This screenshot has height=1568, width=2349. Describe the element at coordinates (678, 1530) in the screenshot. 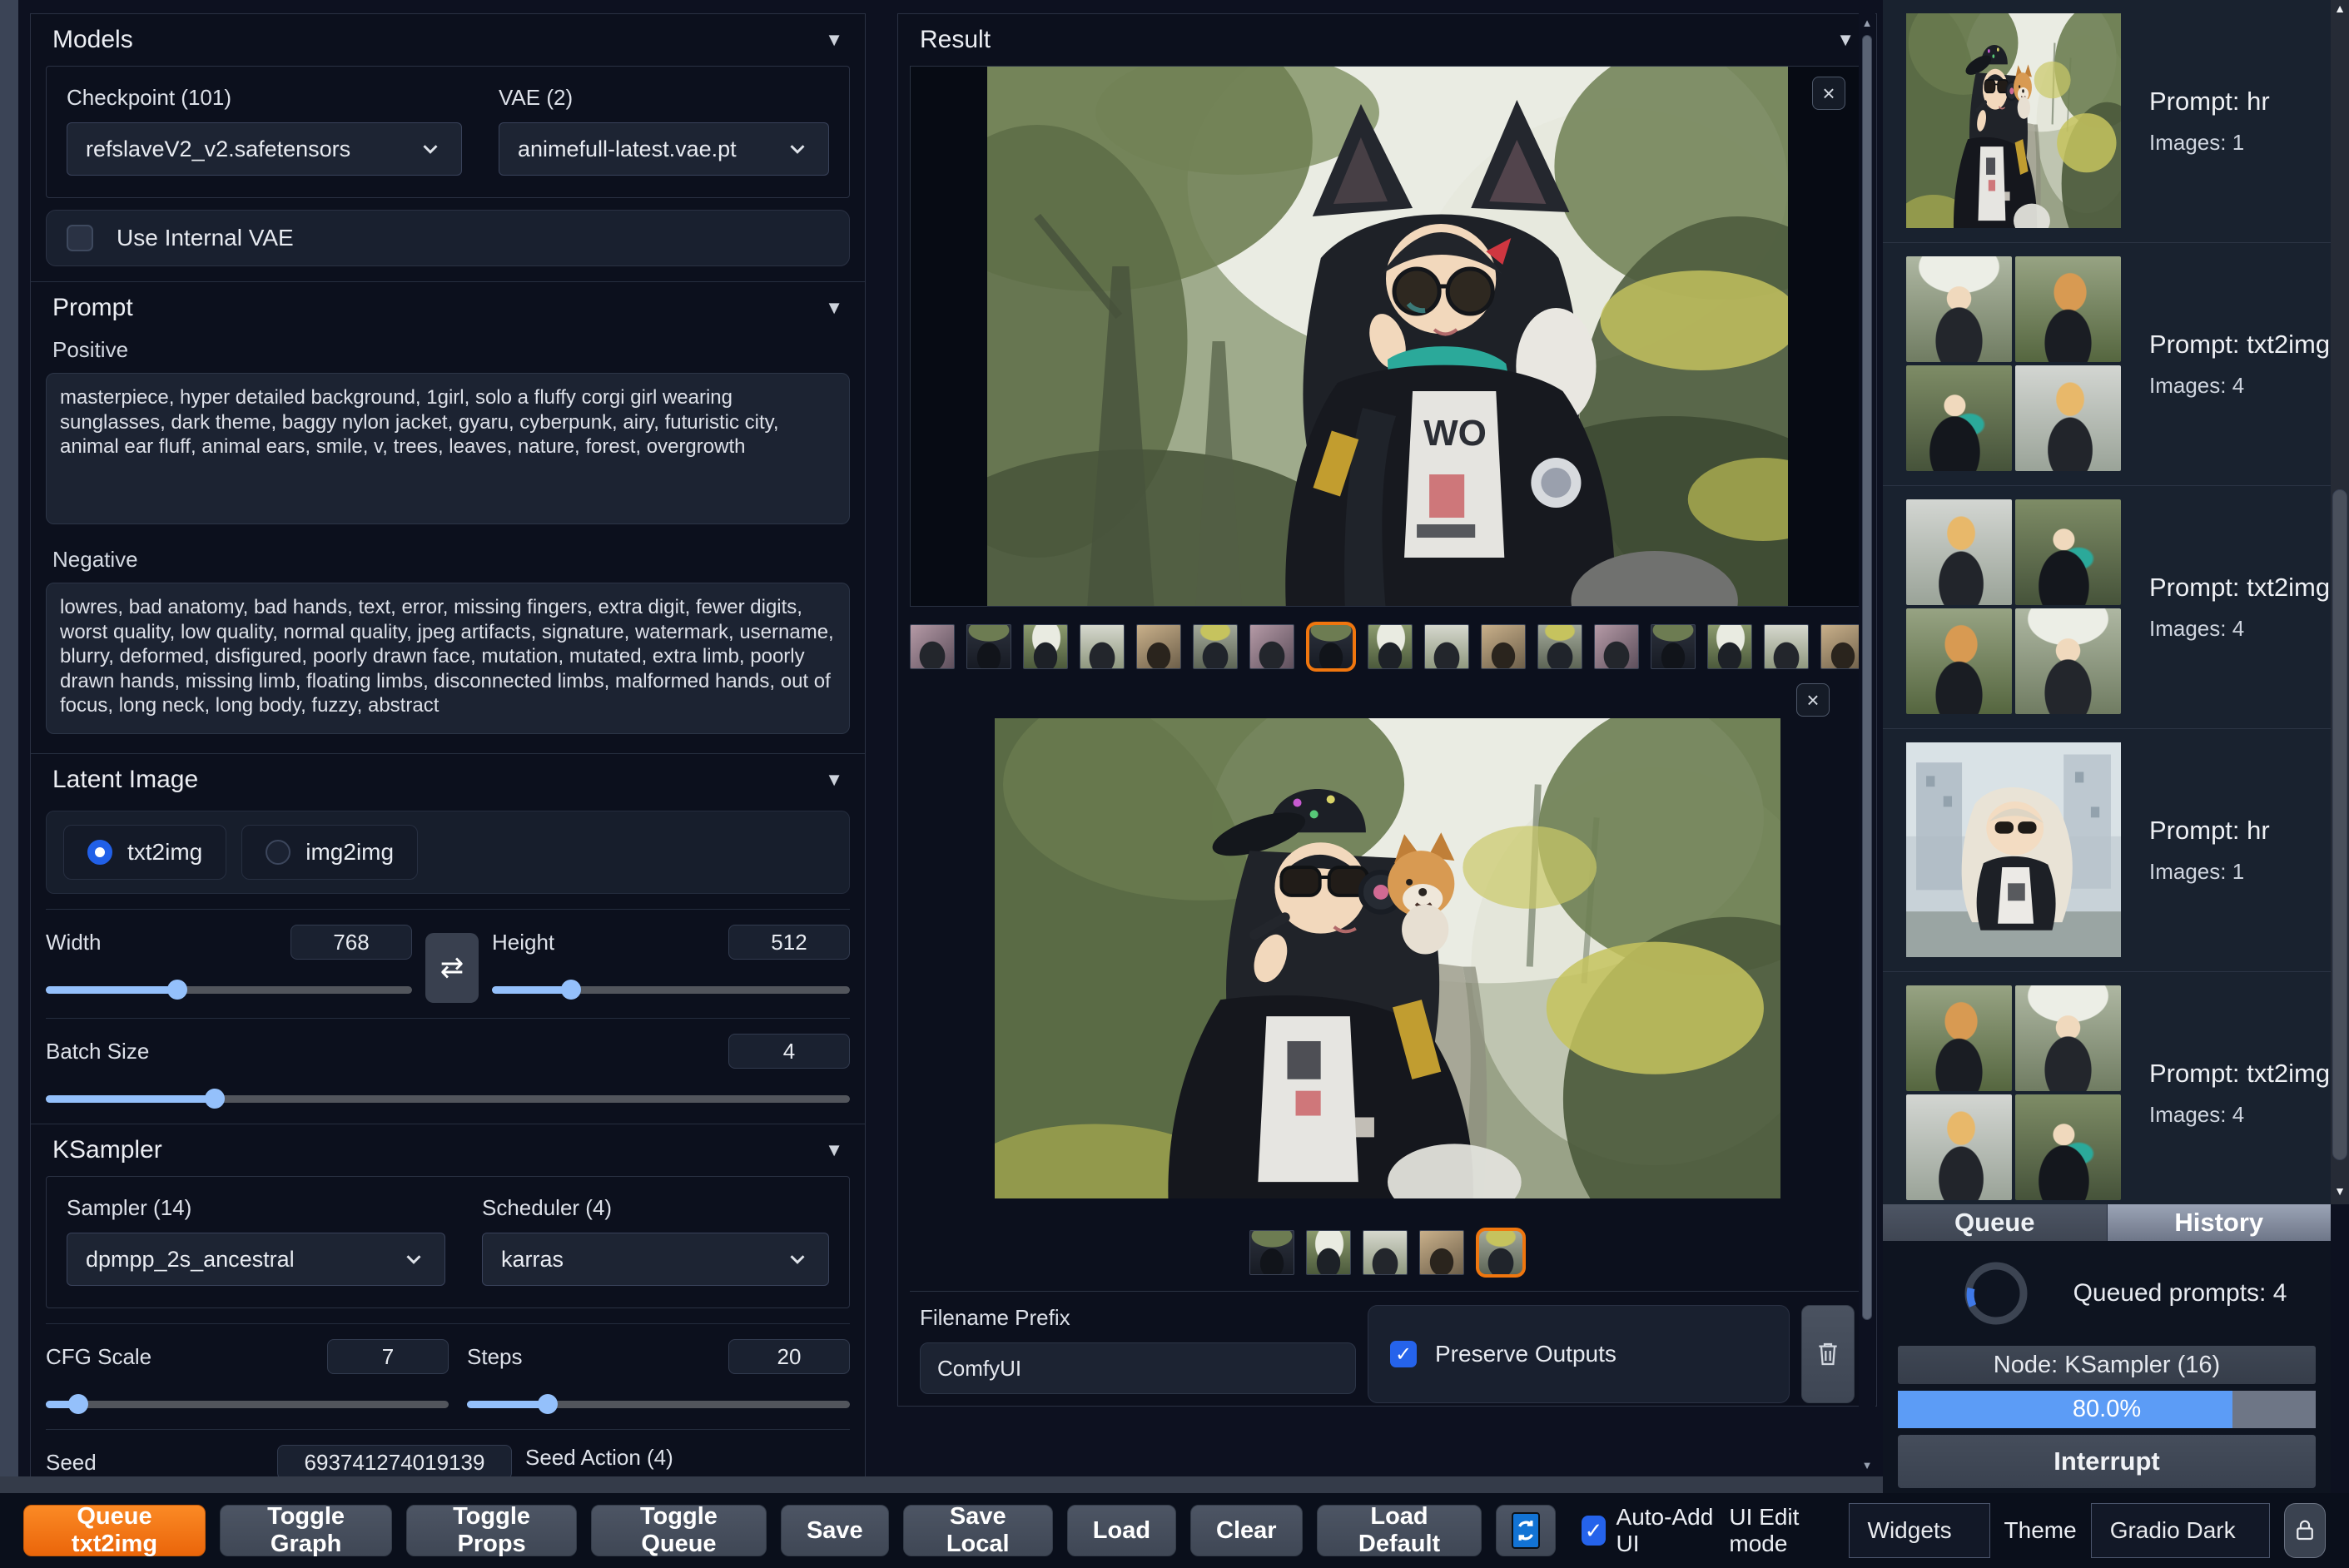

I see `toggle-queue-button: Toggle Queue` at that location.